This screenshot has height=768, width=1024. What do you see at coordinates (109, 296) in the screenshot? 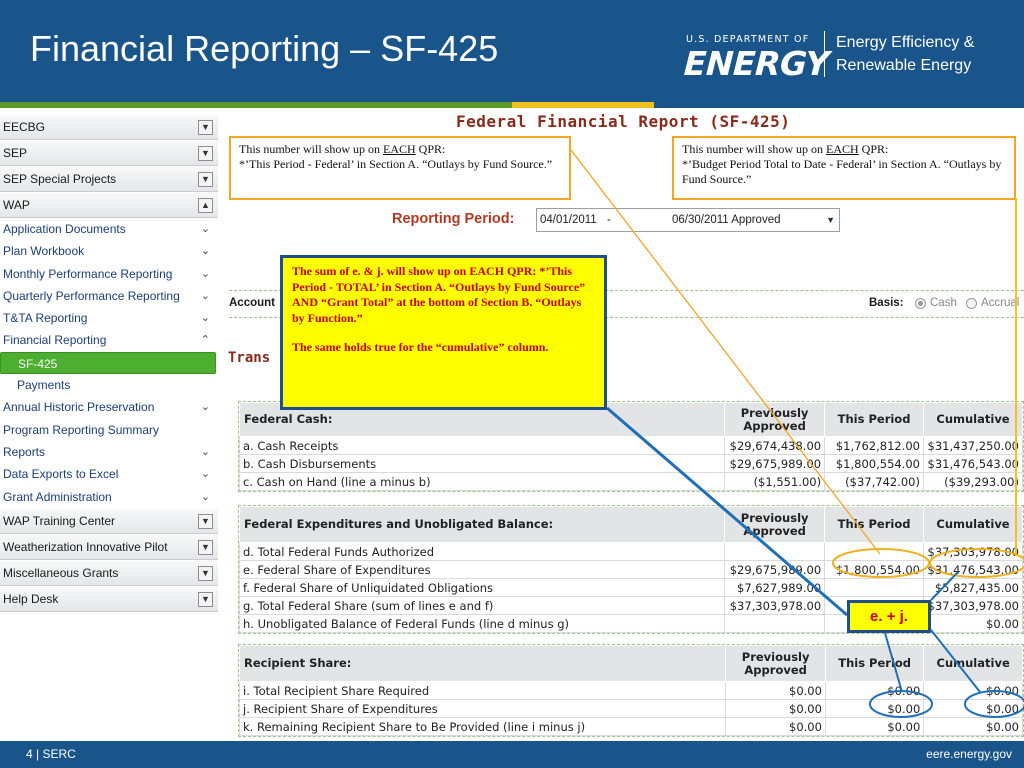
I see `sidebar-item-quarterly-performance: Quarterly Performance Reporting ⌄` at bounding box center [109, 296].